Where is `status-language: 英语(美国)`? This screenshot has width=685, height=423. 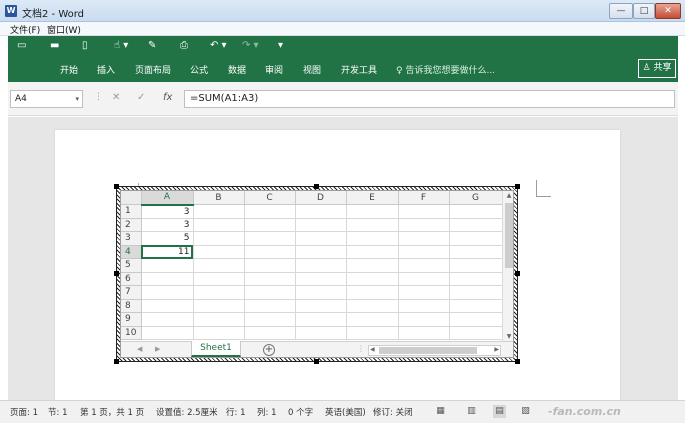
status-language: 英语(美国) is located at coordinates (345, 412).